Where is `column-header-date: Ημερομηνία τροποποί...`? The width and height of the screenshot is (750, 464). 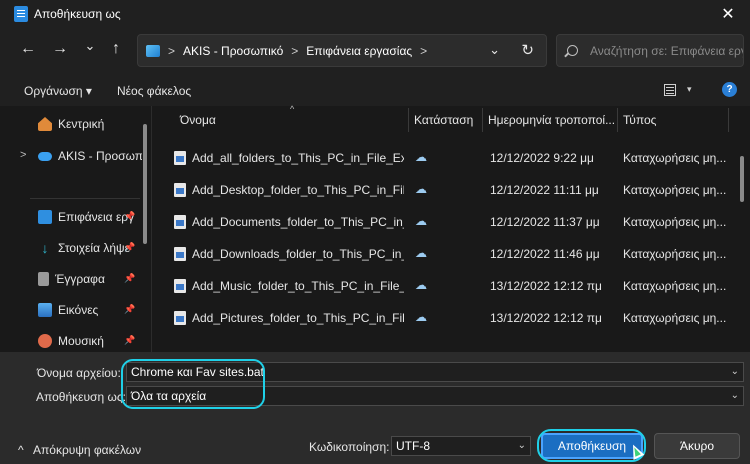 column-header-date: Ημερομηνία τροποποί... is located at coordinates (549, 120).